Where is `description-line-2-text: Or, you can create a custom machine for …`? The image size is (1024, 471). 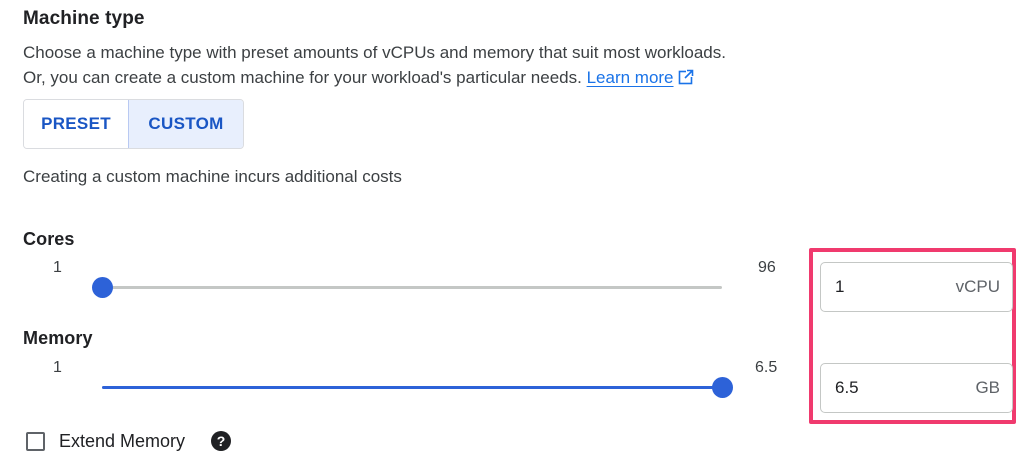 description-line-2-text: Or, you can create a custom machine for … is located at coordinates (302, 77).